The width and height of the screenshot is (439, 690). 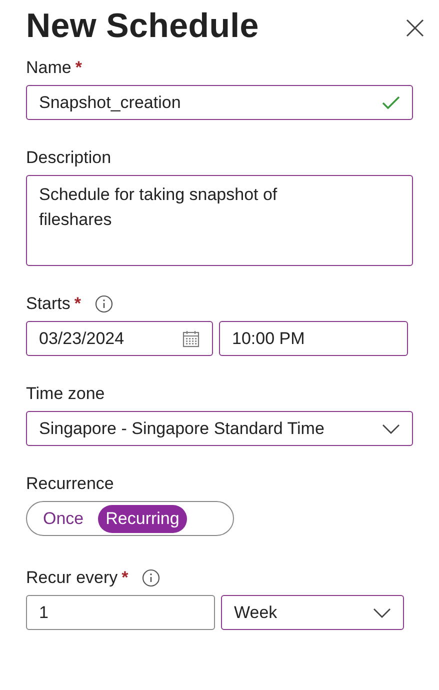 What do you see at coordinates (65, 394) in the screenshot?
I see `field-label: Time zone` at bounding box center [65, 394].